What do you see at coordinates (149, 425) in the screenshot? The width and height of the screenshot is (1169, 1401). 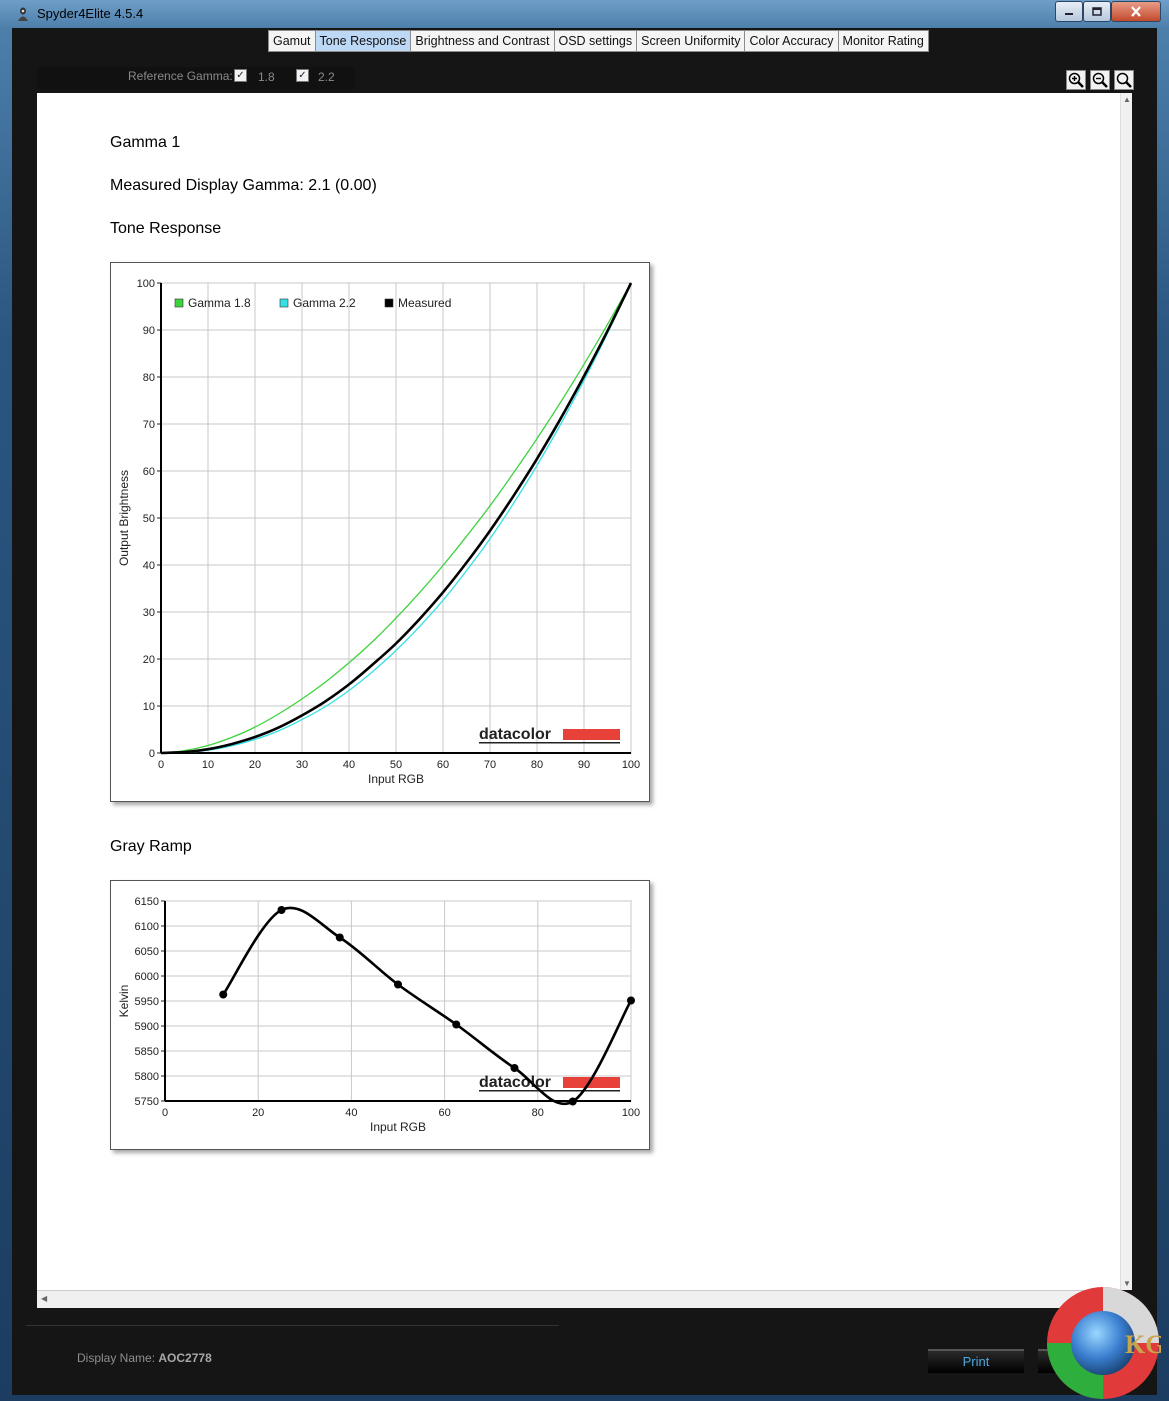 I see `y-tick-label: 70` at bounding box center [149, 425].